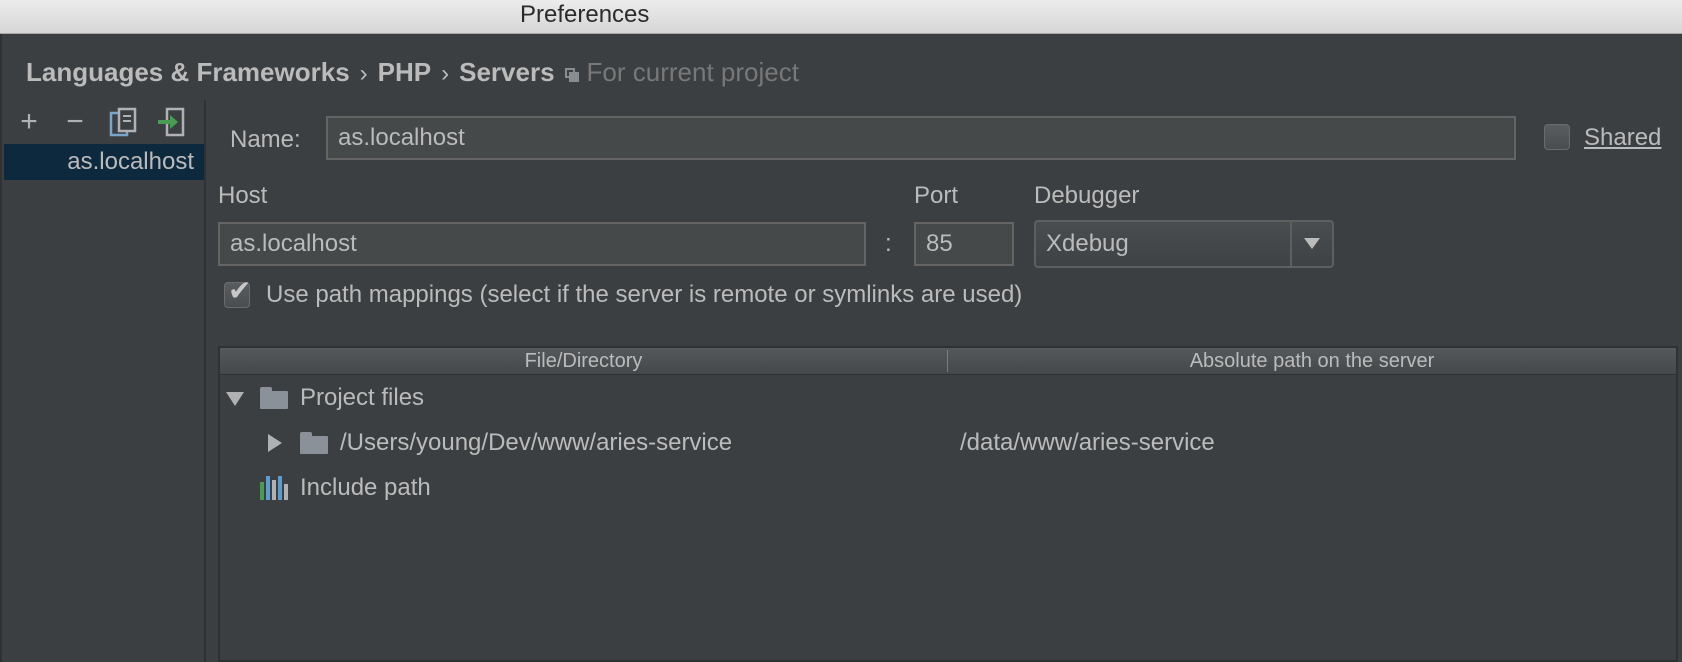 Image resolution: width=1682 pixels, height=662 pixels. What do you see at coordinates (964, 244) in the screenshot?
I see `port-field: 85` at bounding box center [964, 244].